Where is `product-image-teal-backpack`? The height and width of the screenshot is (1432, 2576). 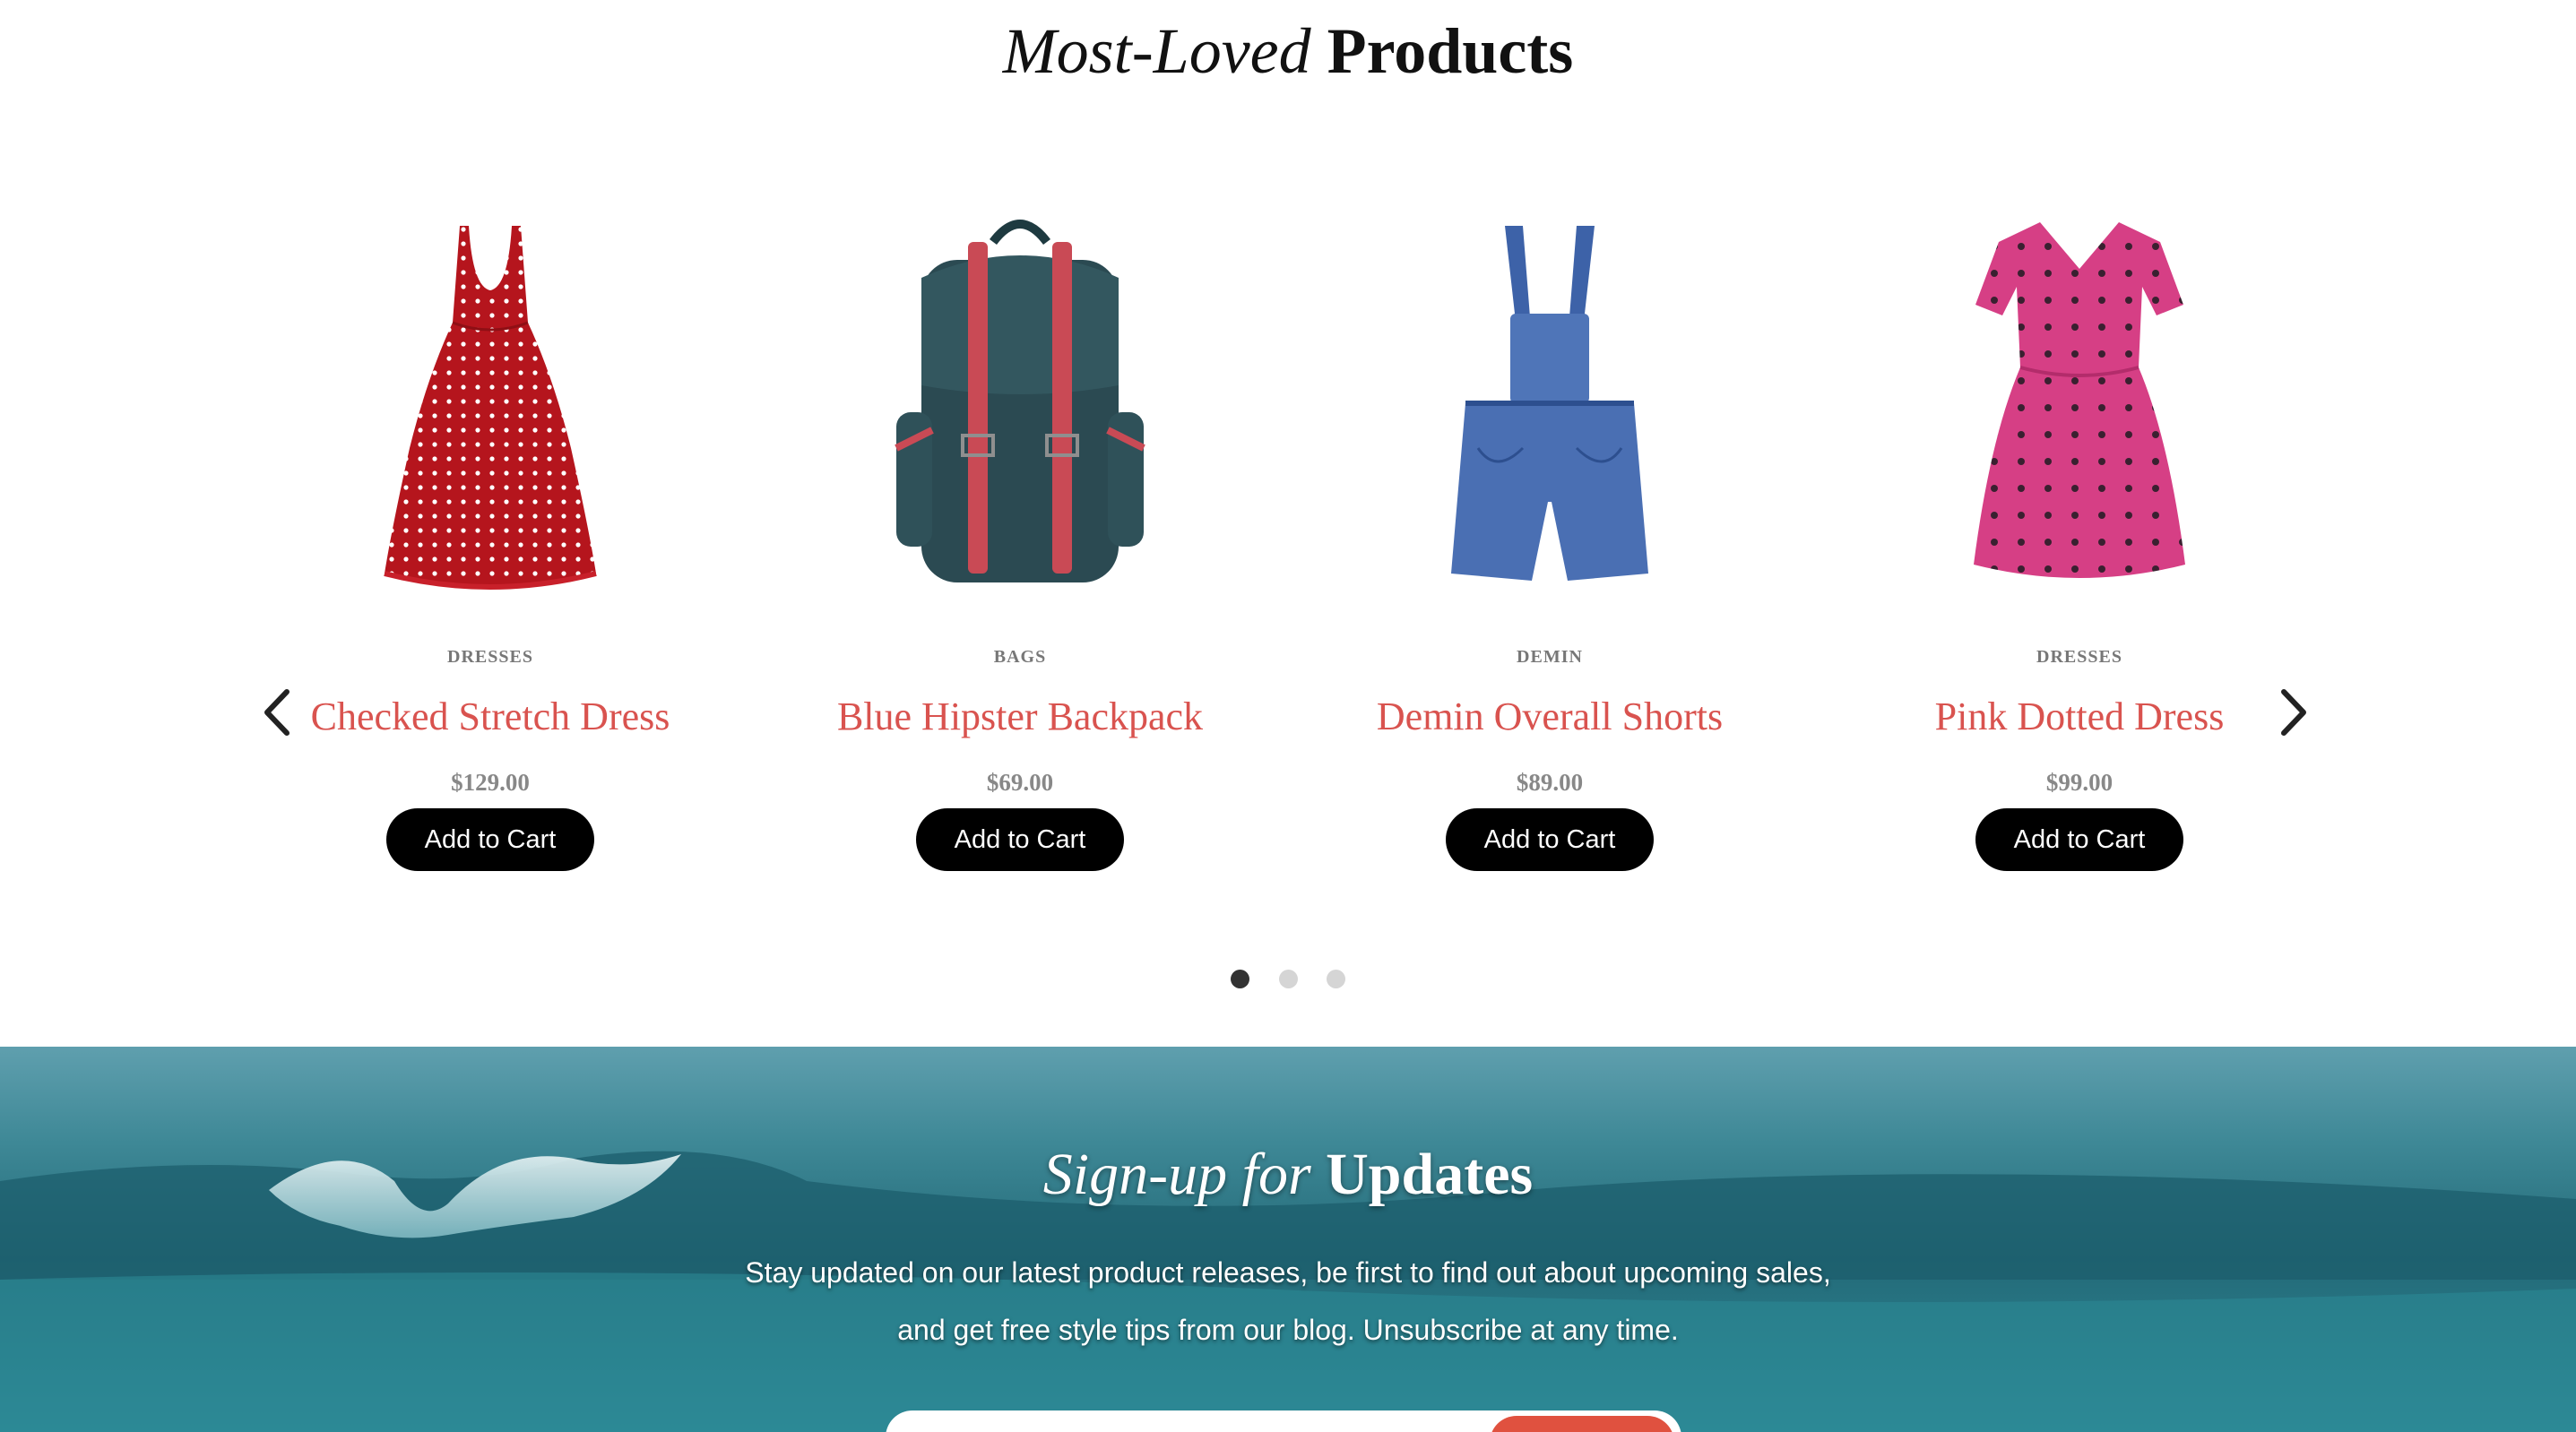
product-image-teal-backpack is located at coordinates (1020, 394).